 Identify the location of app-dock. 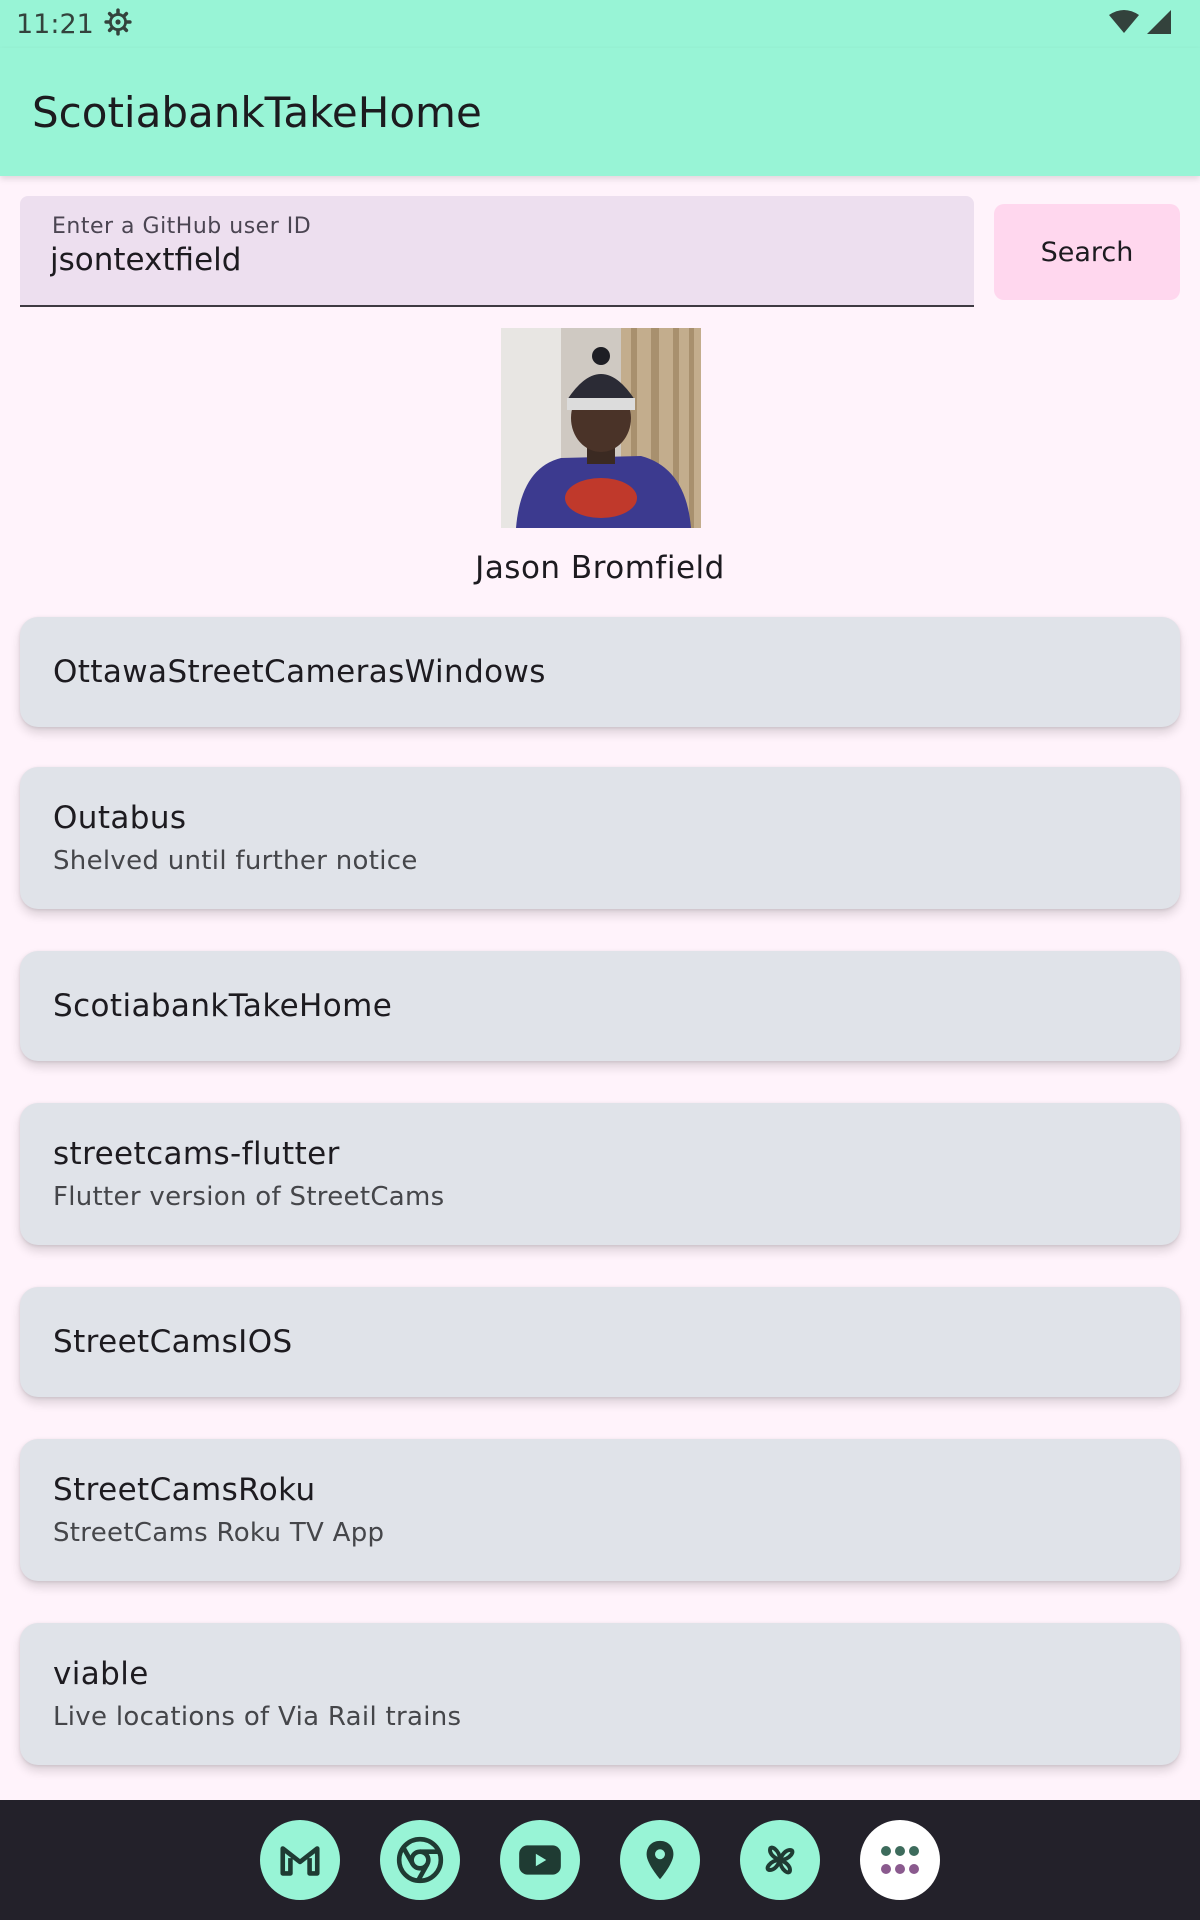
(600, 1860).